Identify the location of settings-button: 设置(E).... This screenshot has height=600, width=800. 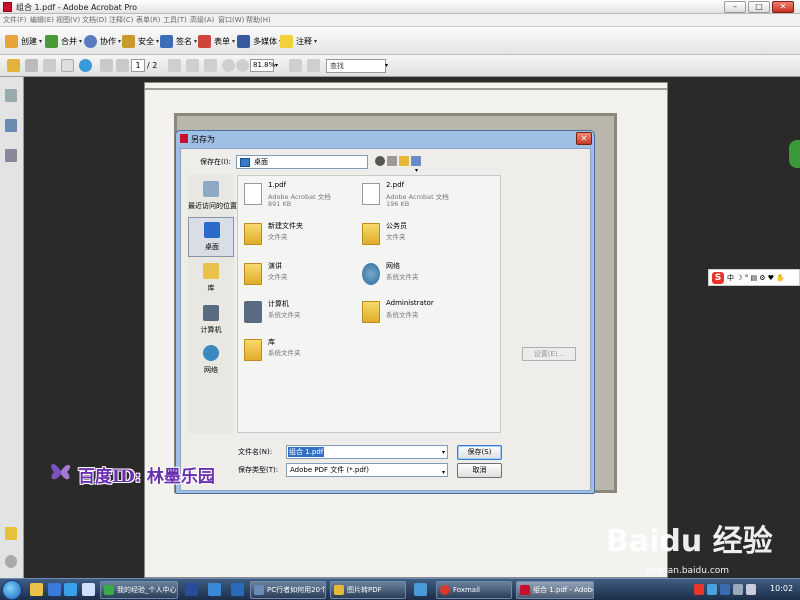
(549, 354).